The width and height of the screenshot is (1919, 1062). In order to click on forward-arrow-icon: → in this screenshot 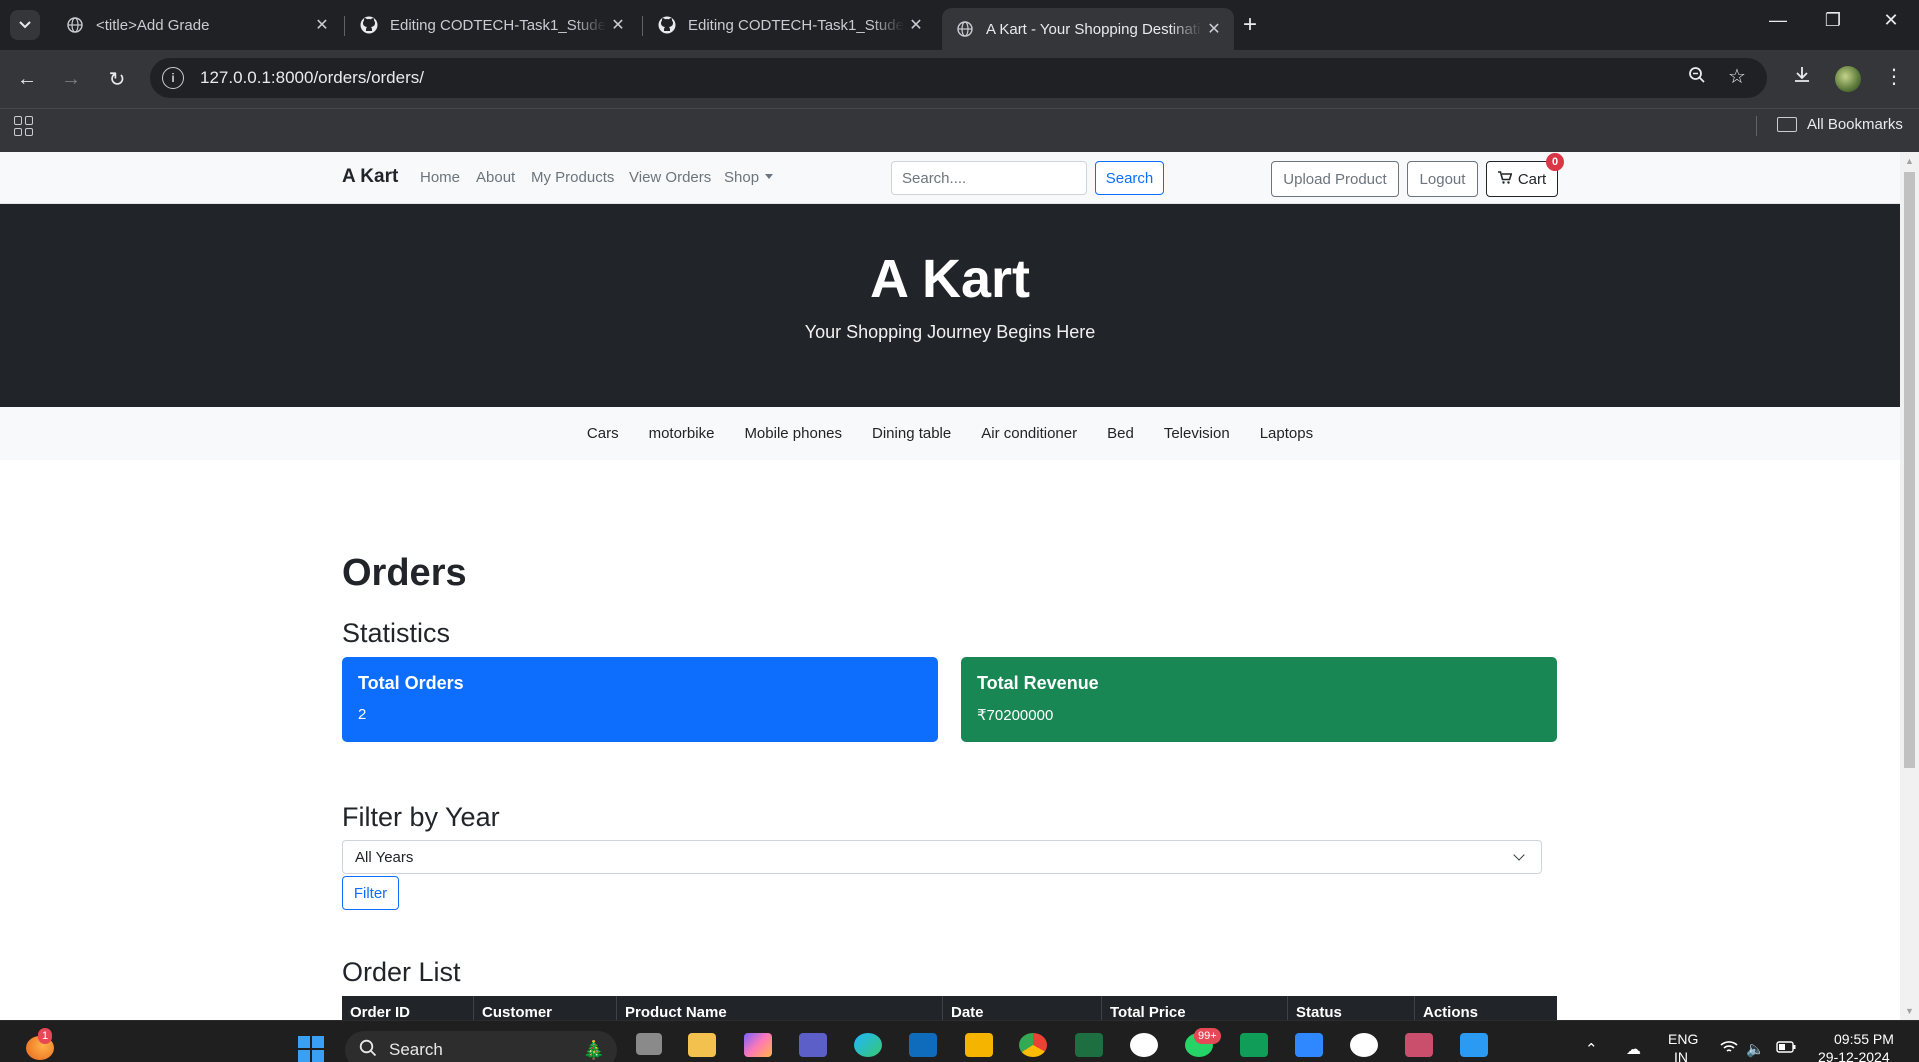, I will do `click(71, 79)`.